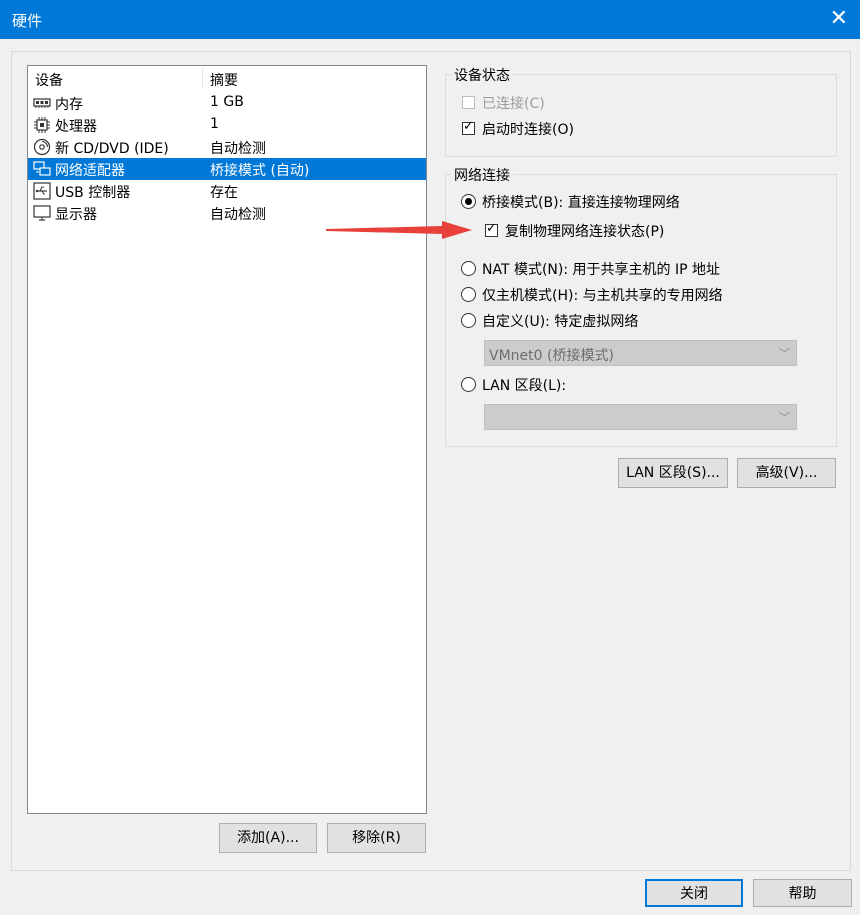 Image resolution: width=860 pixels, height=915 pixels. Describe the element at coordinates (42, 125) in the screenshot. I see `cpu-icon` at that location.